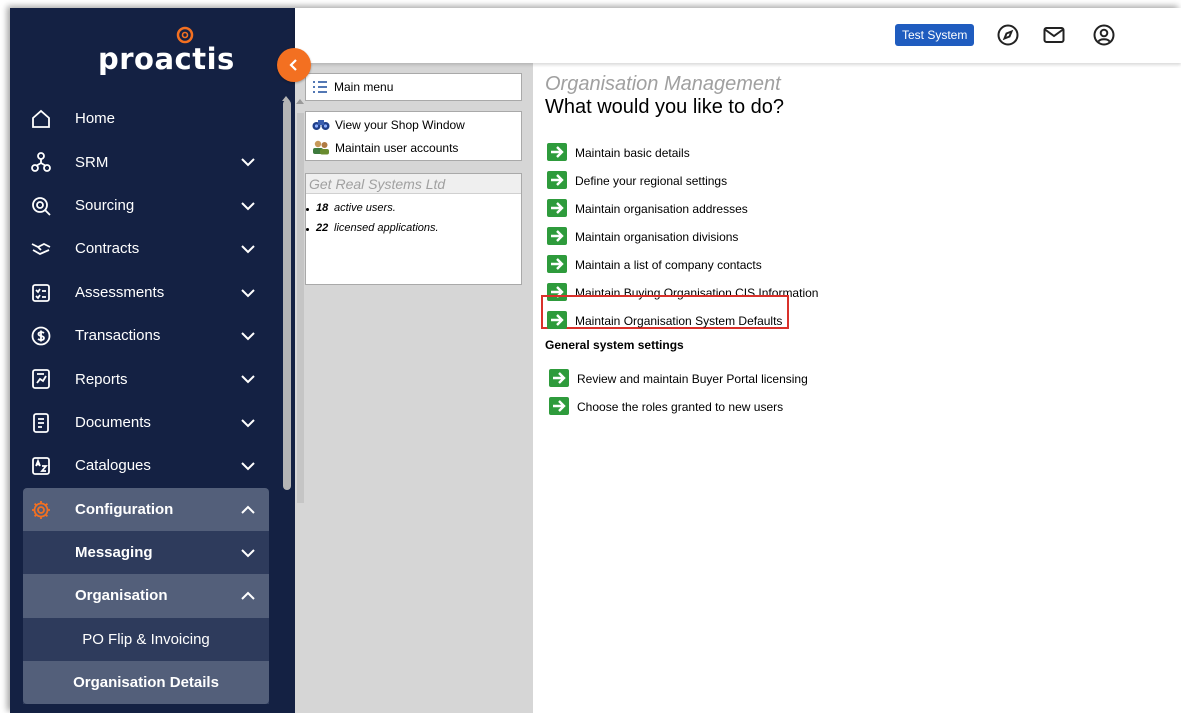  I want to click on action-define-regional-settings: Define your regional settings, so click(747, 181).